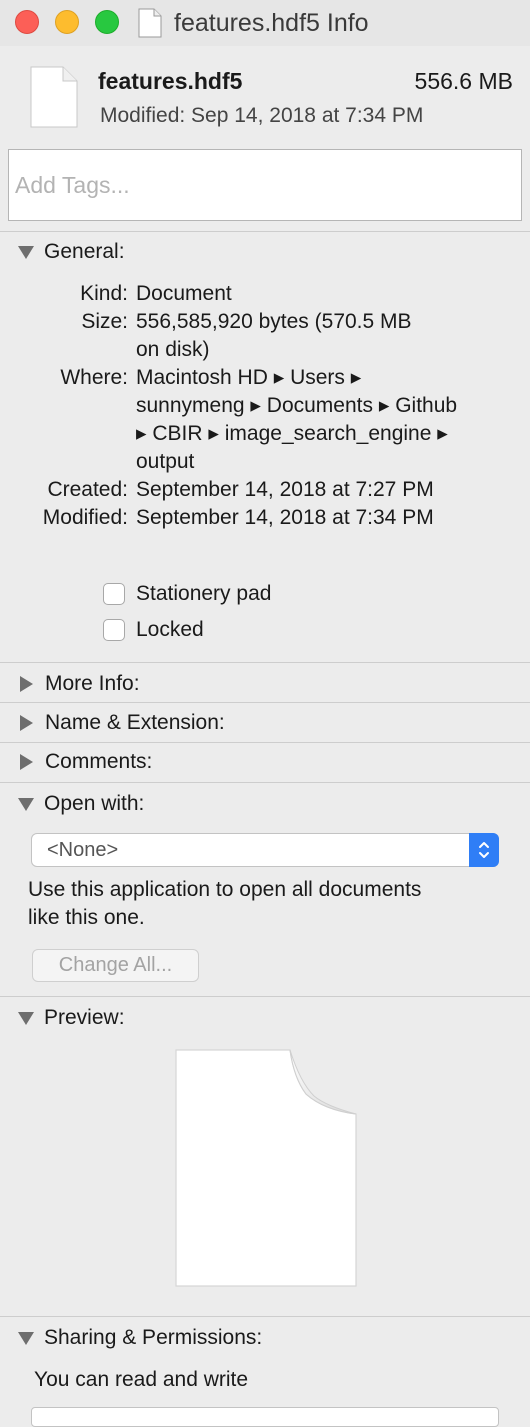  What do you see at coordinates (27, 22) in the screenshot?
I see `close-button` at bounding box center [27, 22].